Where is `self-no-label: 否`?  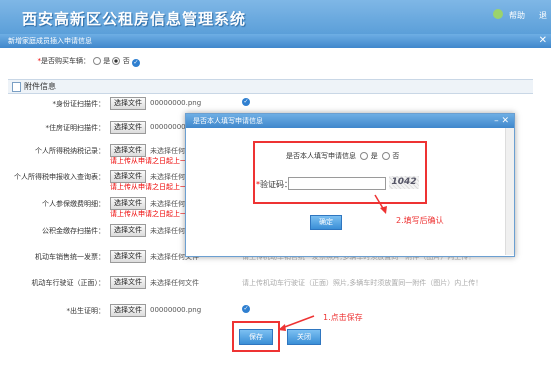
self-no-label: 否 is located at coordinates (396, 156).